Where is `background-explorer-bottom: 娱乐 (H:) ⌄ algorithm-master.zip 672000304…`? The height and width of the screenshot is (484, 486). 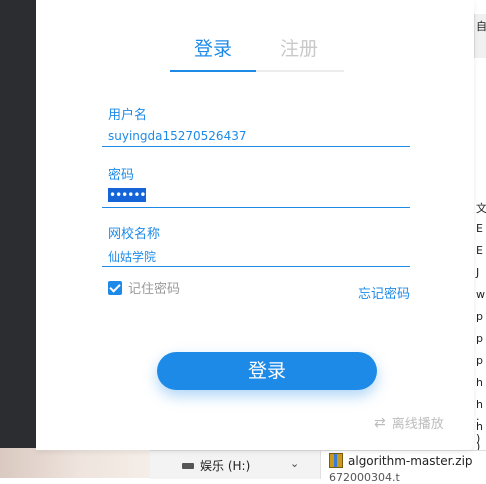 background-explorer-bottom: 娱乐 (H:) ⌄ algorithm-master.zip 672000304… is located at coordinates (318, 467).